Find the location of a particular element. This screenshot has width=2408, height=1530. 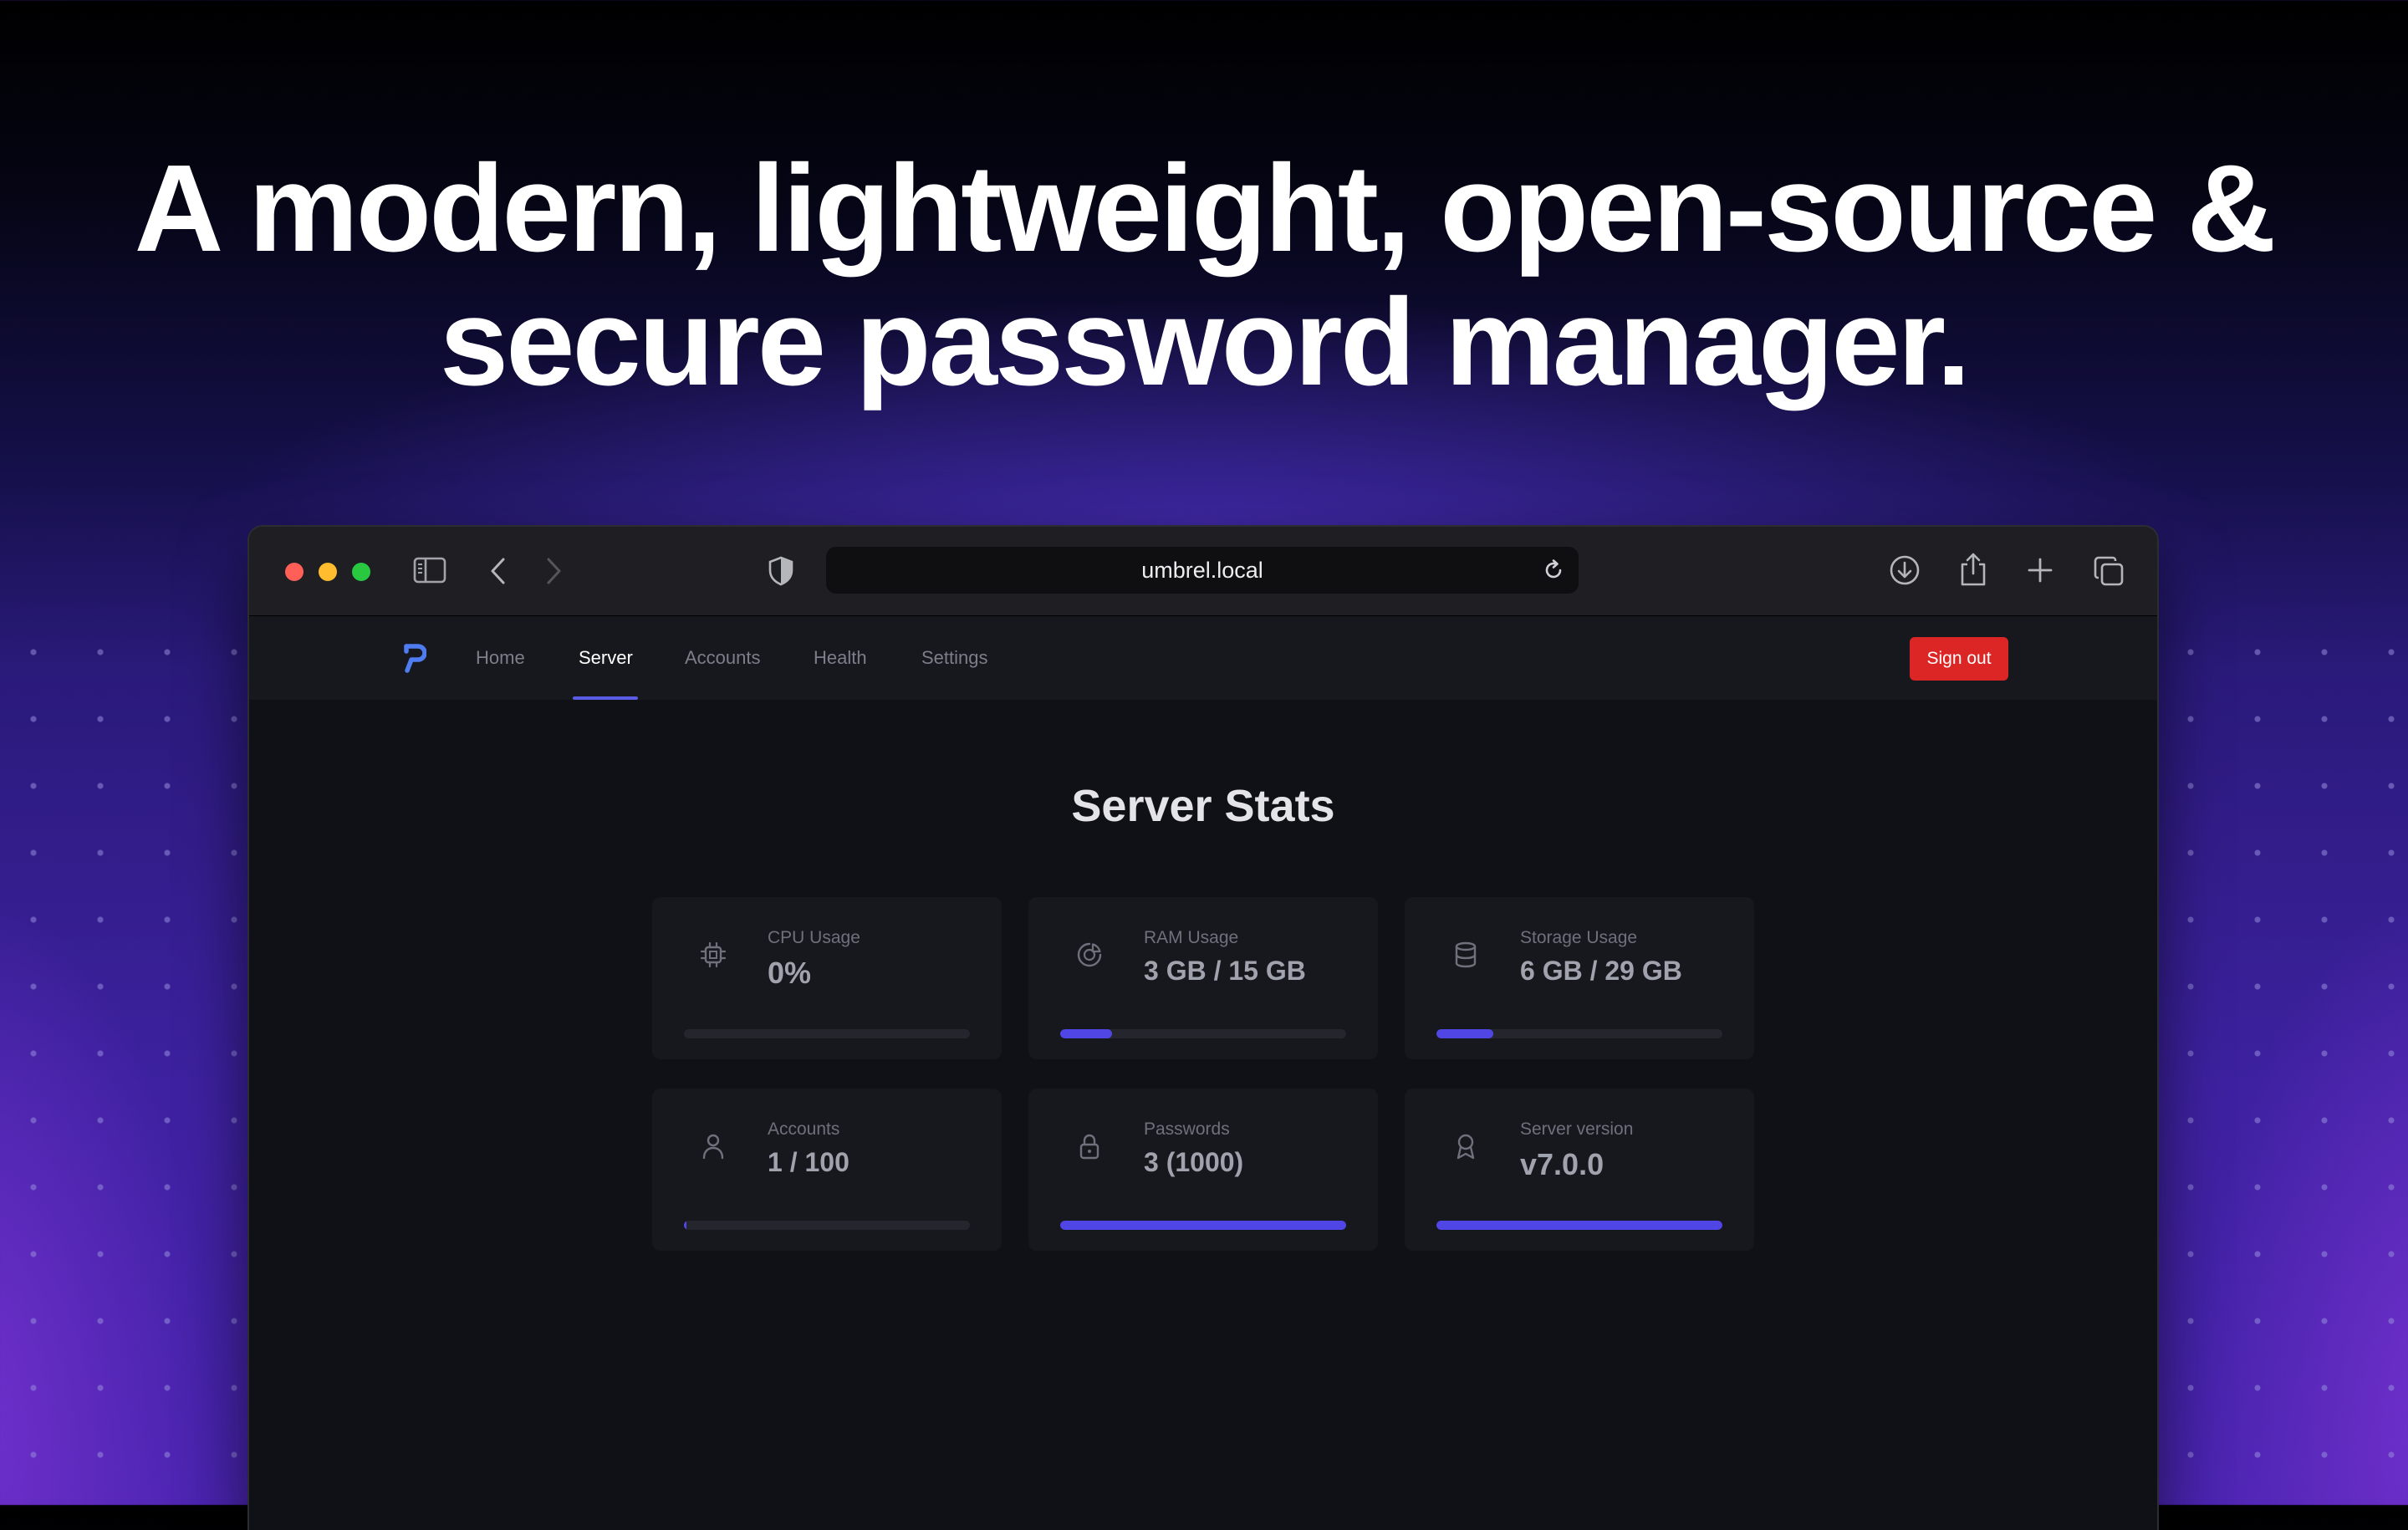

stat-card-storage: Storage Usage 6 GB / 29 GB is located at coordinates (1580, 978).